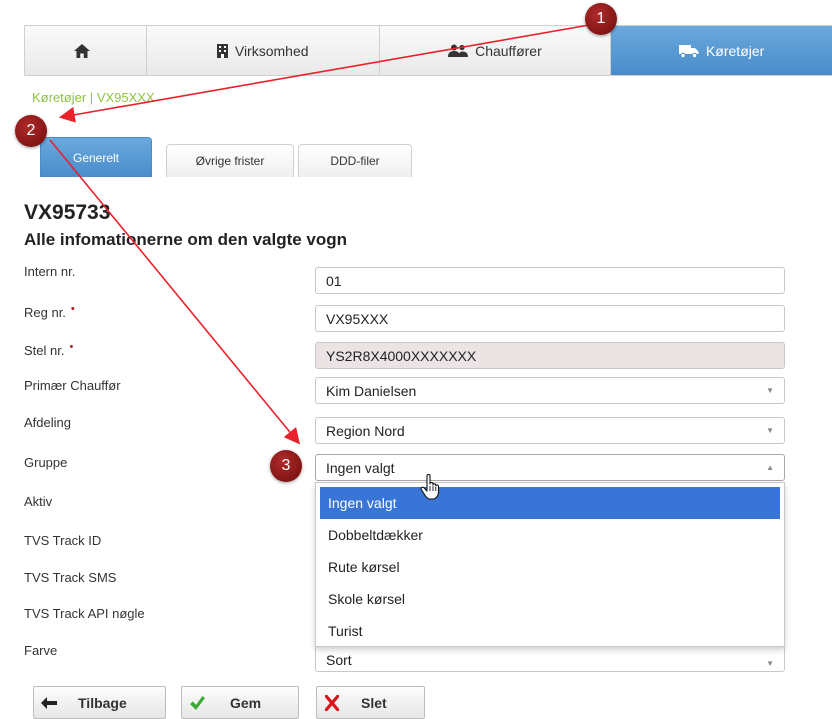 The image size is (832, 719). Describe the element at coordinates (246, 702) in the screenshot. I see `save-button-label: Gem` at that location.